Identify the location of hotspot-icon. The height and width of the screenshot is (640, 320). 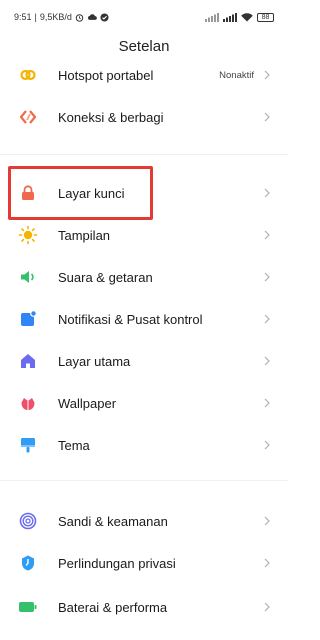
(28, 75).